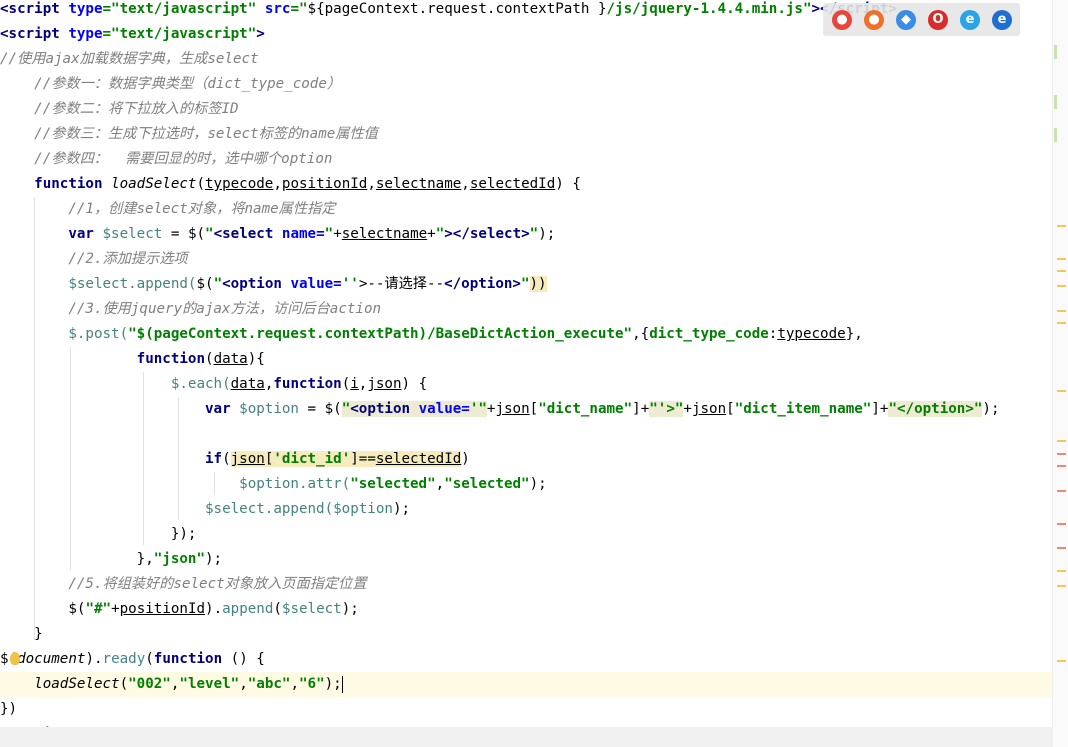 This screenshot has width=1068, height=747. Describe the element at coordinates (129, 59) in the screenshot. I see `code-line: //使用ajax加载数据字典，生成select` at that location.